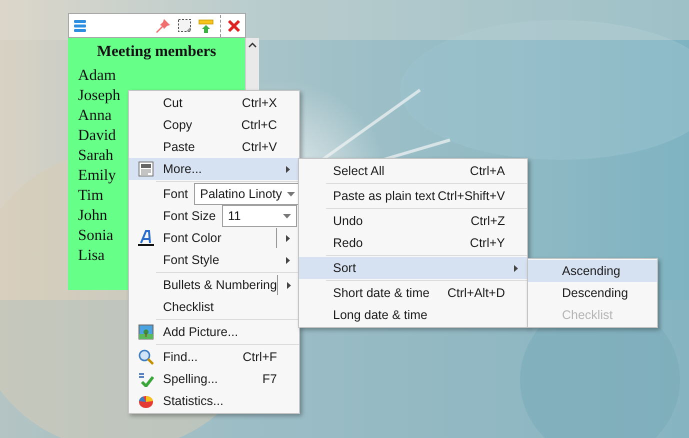  What do you see at coordinates (214, 285) in the screenshot?
I see `menu-item: Bullets & Numbering` at bounding box center [214, 285].